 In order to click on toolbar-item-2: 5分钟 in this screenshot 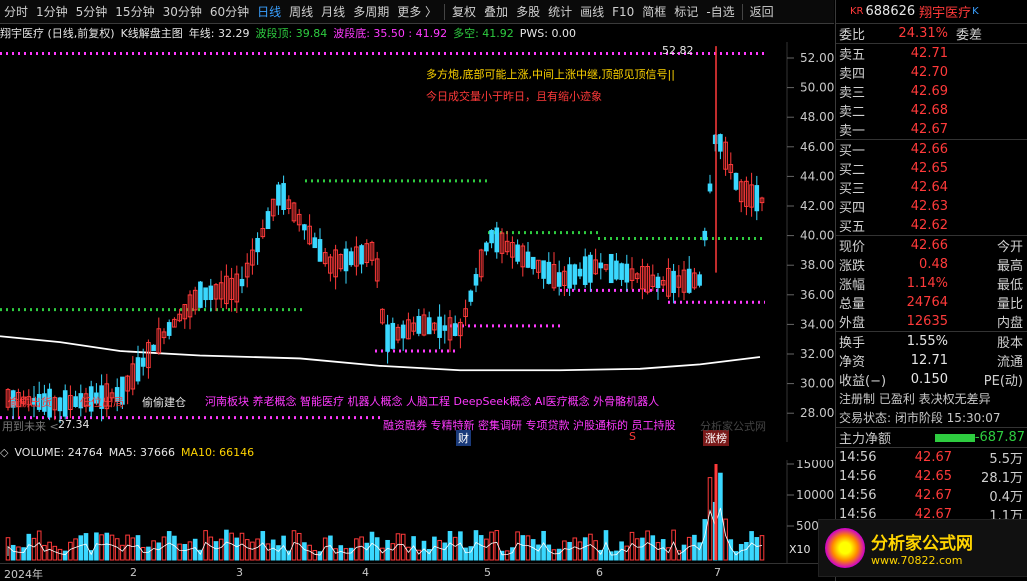, I will do `click(92, 12)`.